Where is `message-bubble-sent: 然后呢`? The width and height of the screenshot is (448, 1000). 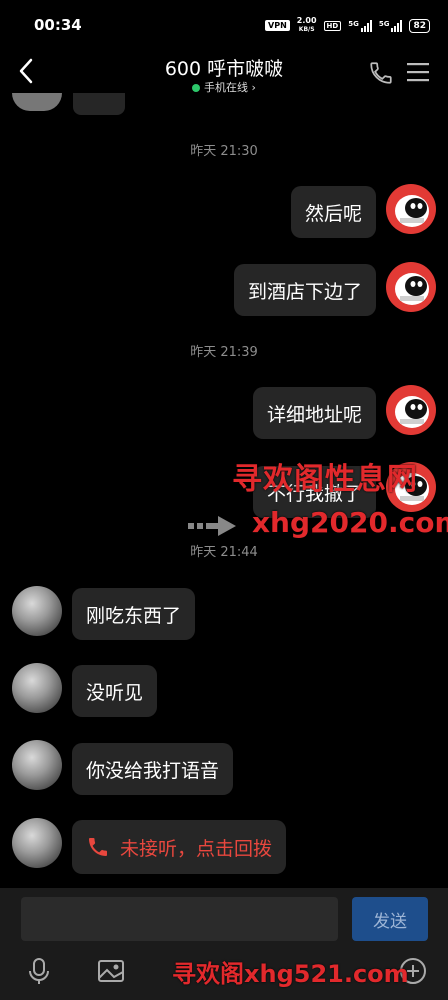 message-bubble-sent: 然后呢 is located at coordinates (333, 212).